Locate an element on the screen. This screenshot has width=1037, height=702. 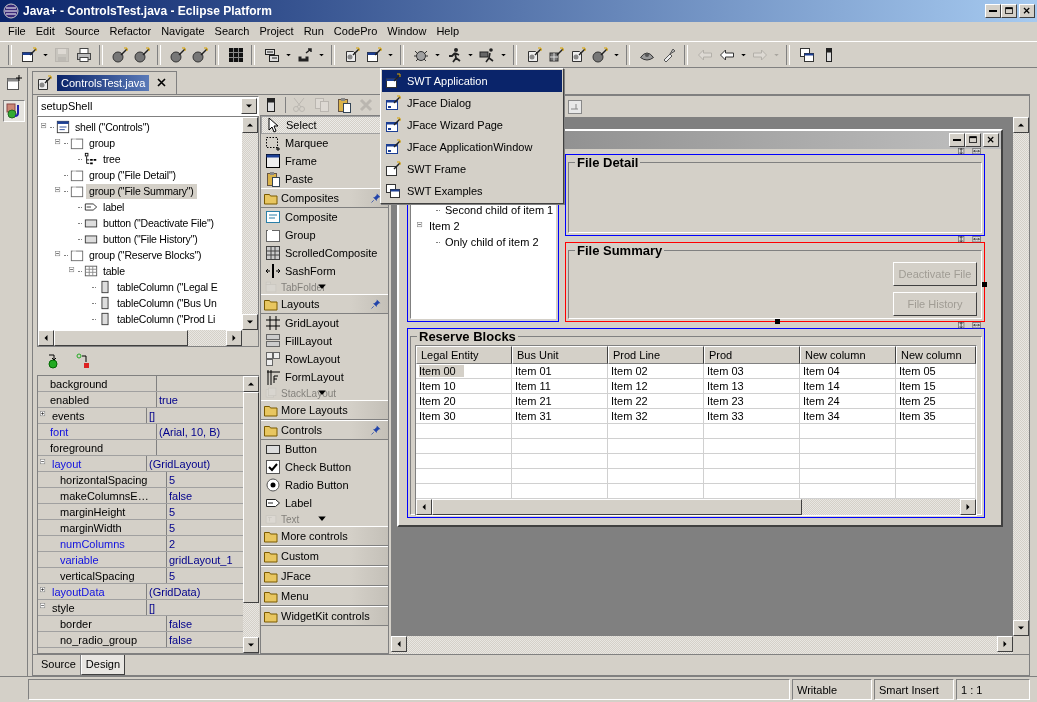
property-name: style is located at coordinates (63, 607).